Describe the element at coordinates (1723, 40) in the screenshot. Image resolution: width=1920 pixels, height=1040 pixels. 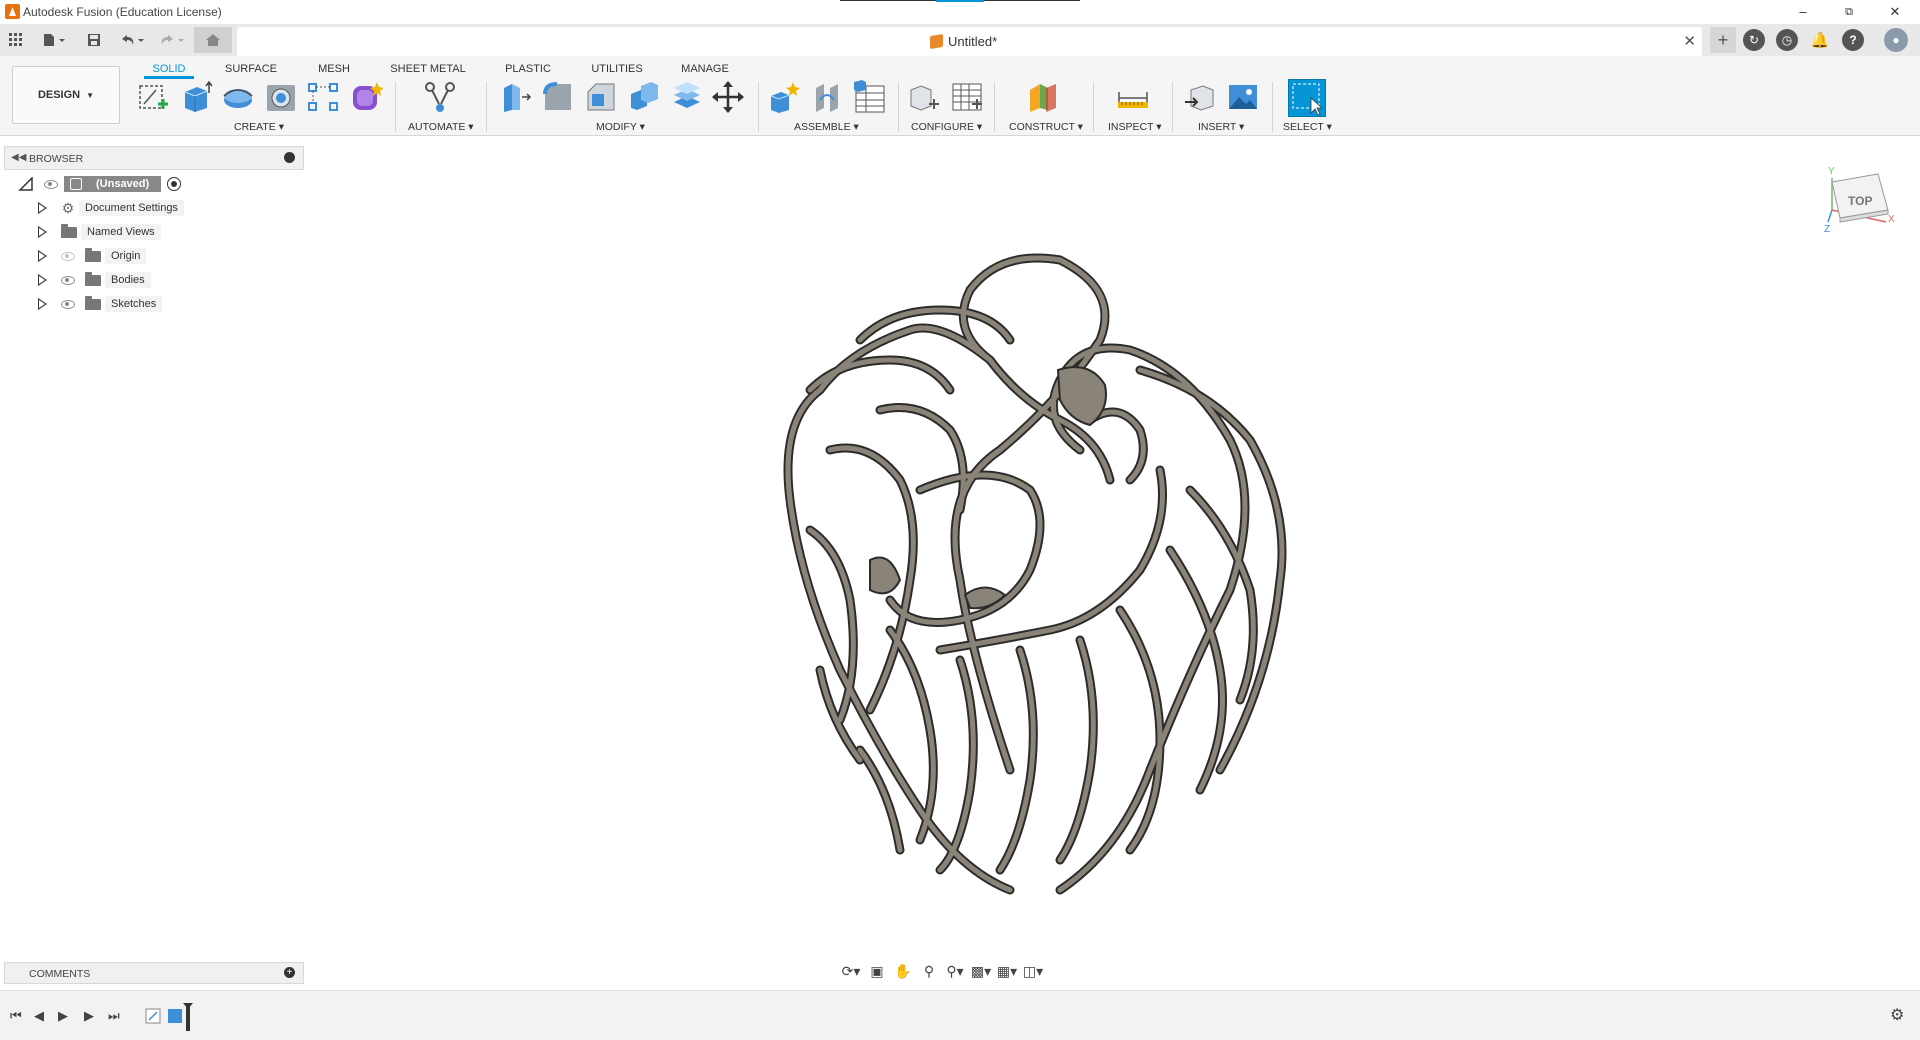
I see `new-tab-icon: +` at that location.